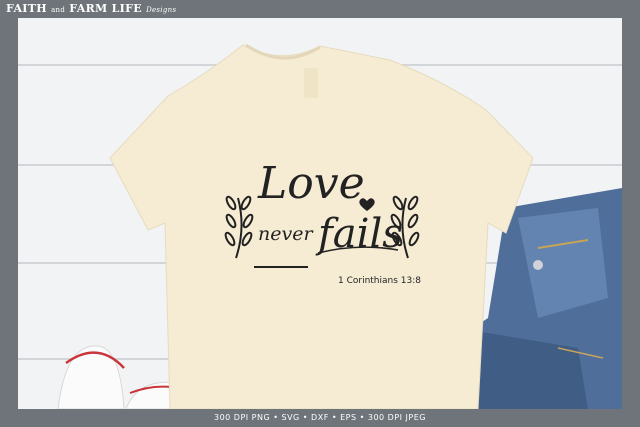  Describe the element at coordinates (58, 10) in the screenshot. I see `brand-and: and` at that location.